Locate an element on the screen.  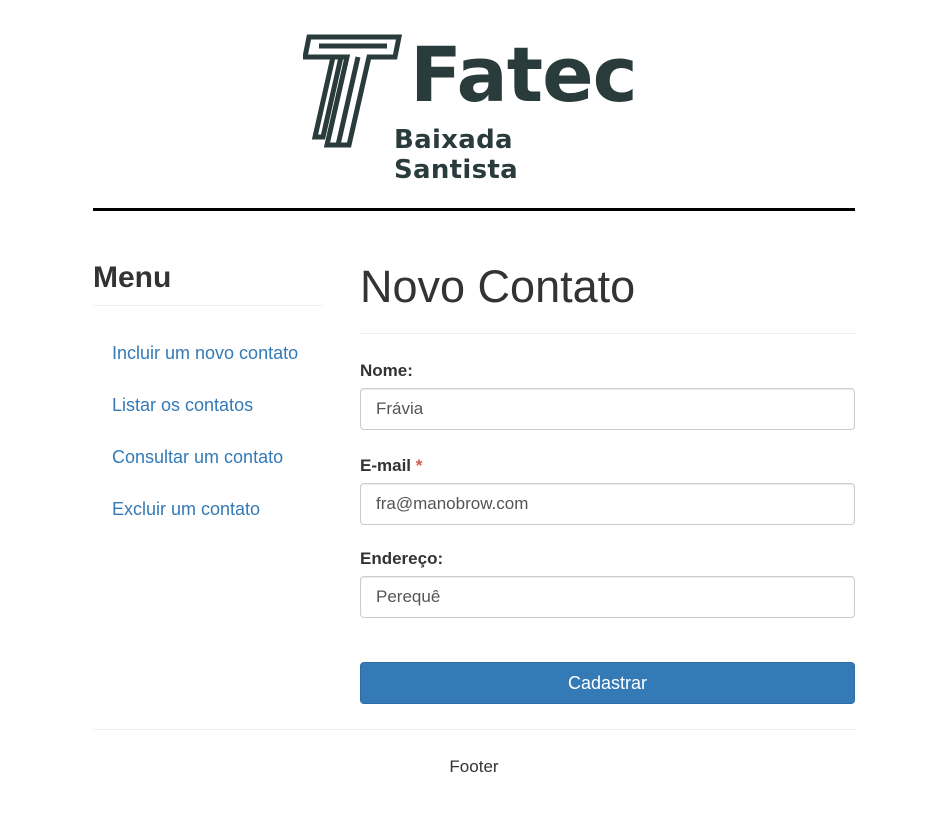
address-group: Endereço: is located at coordinates (607, 582).